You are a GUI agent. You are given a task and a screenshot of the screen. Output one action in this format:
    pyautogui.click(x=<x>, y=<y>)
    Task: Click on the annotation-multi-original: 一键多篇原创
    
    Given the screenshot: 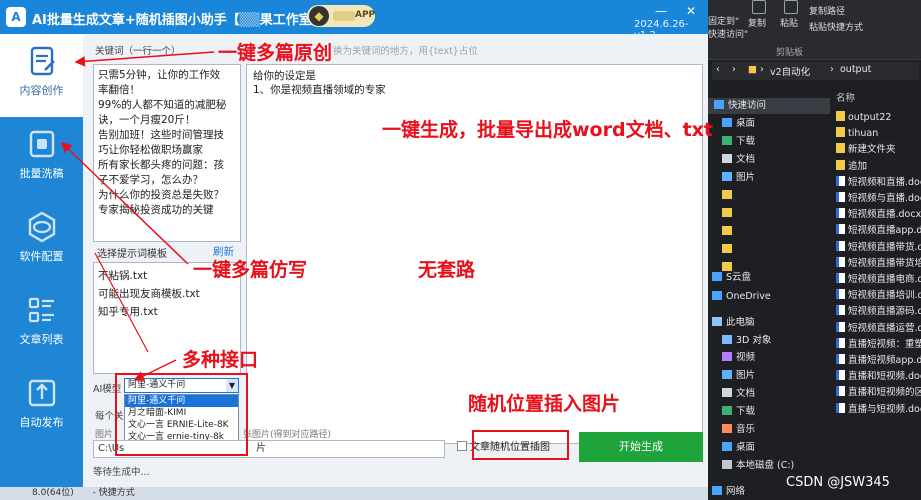 What is the action you would take?
    pyautogui.click(x=275, y=53)
    